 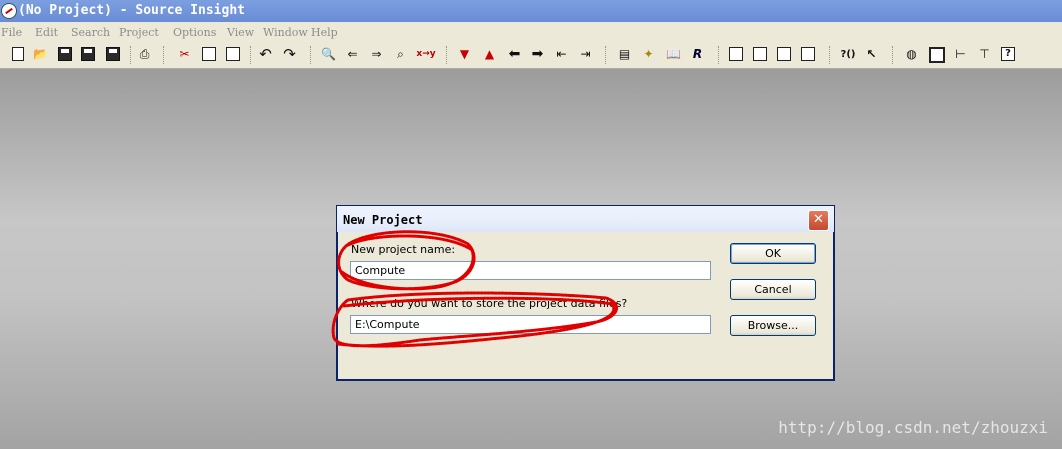 What do you see at coordinates (561, 54) in the screenshot?
I see `jump-prev-icon: ⇤` at bounding box center [561, 54].